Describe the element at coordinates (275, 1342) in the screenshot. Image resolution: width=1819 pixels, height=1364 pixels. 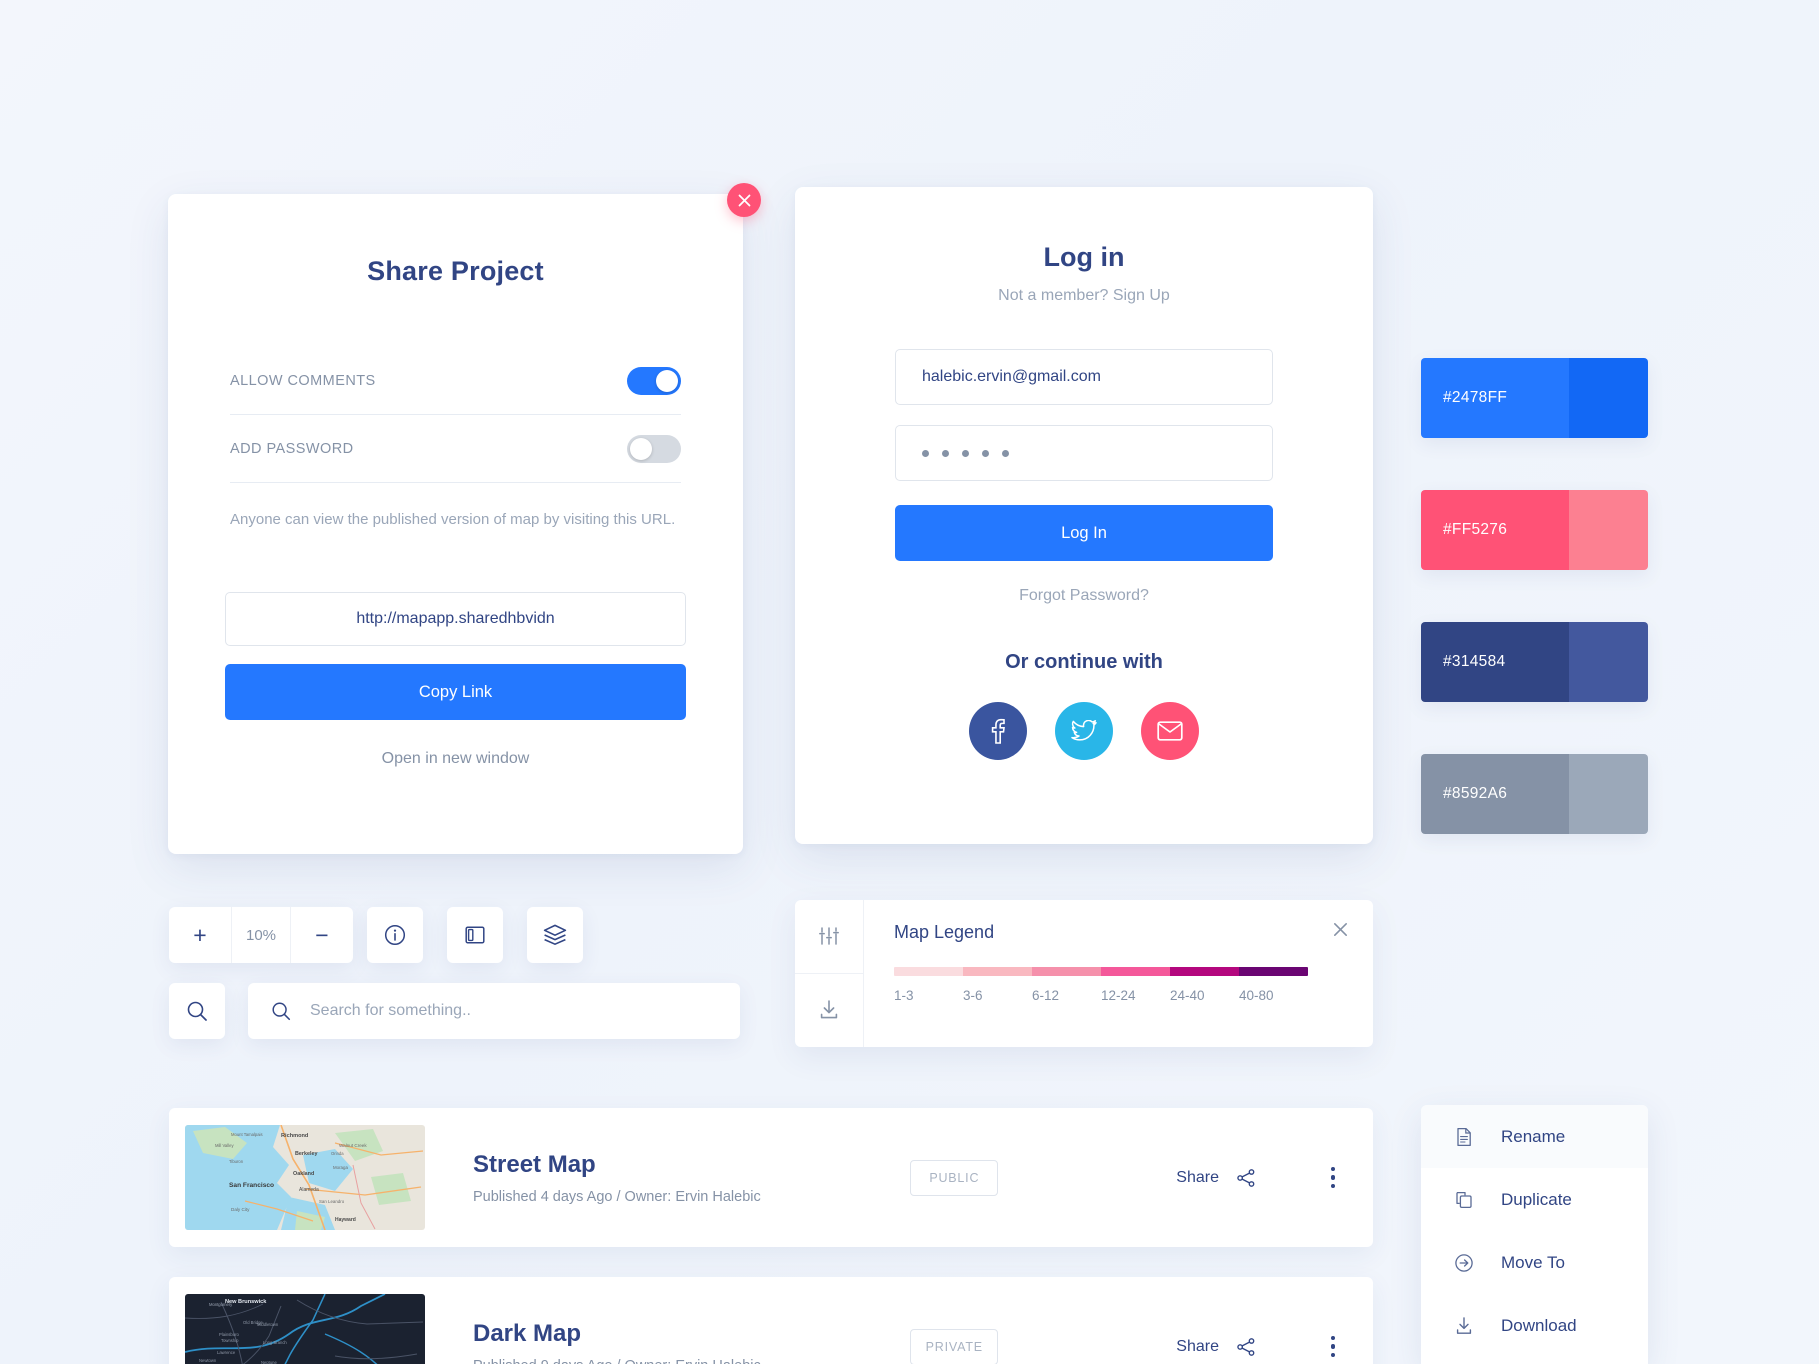
I see `svg-text: Long Branch` at that location.